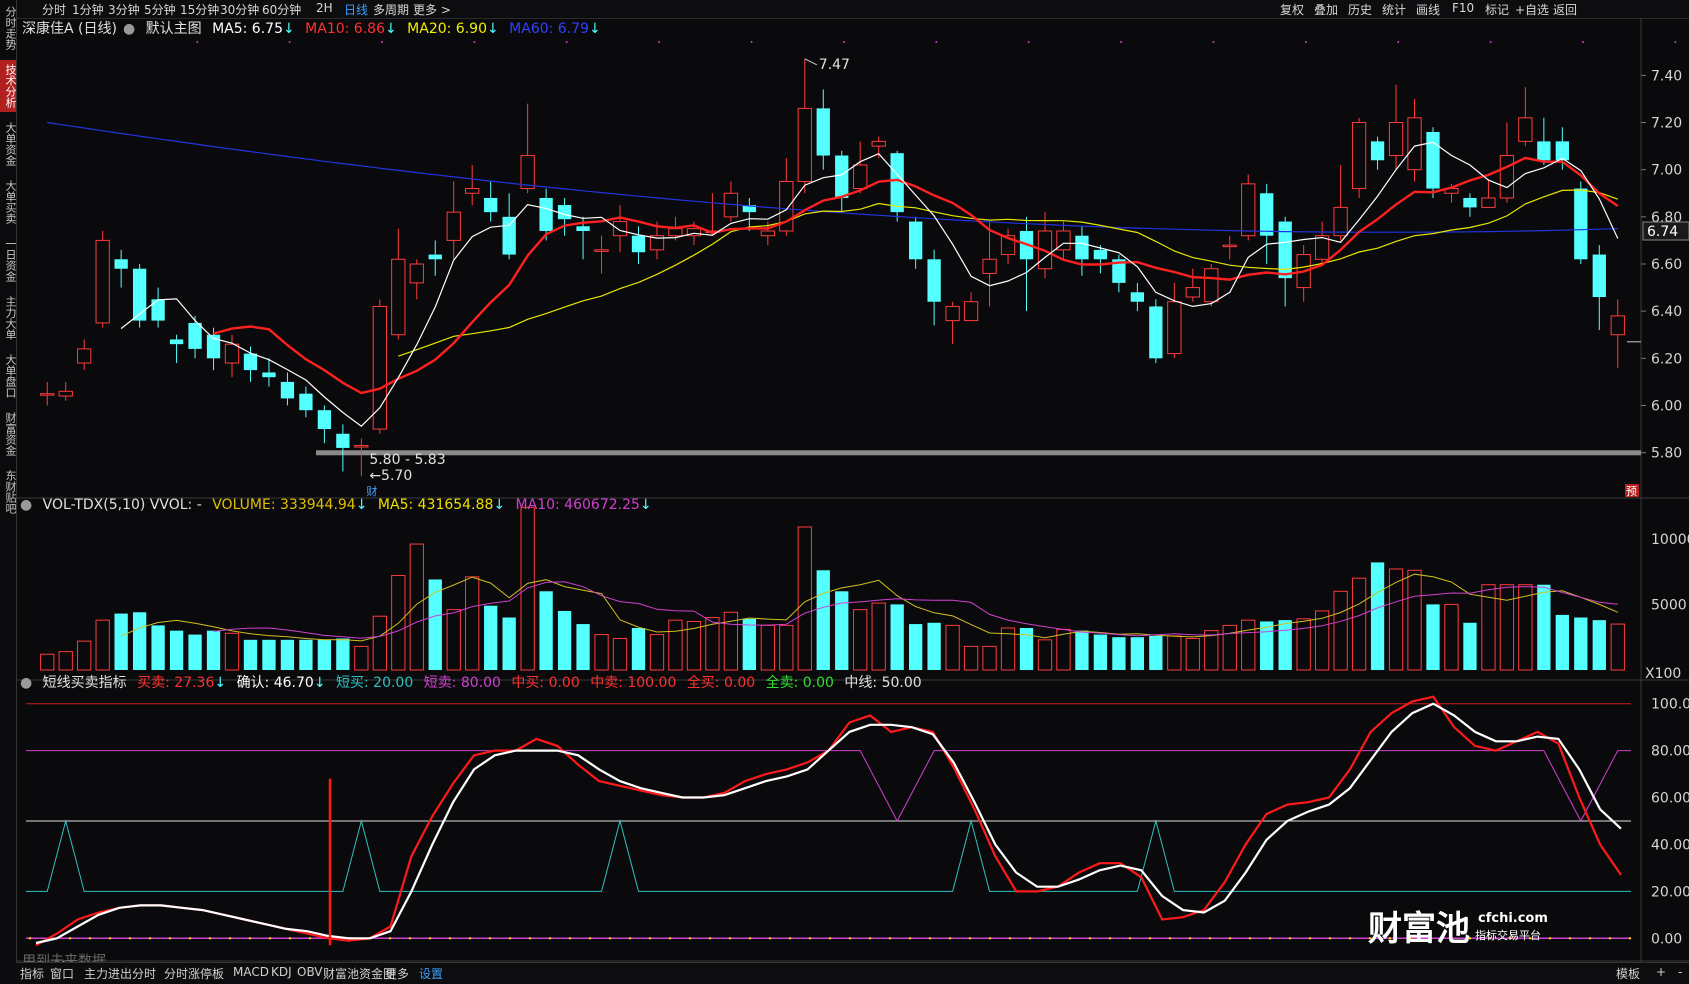 The image size is (1689, 984). Describe the element at coordinates (8, 260) in the screenshot. I see `sidebar-item-4: 一日资金` at that location.